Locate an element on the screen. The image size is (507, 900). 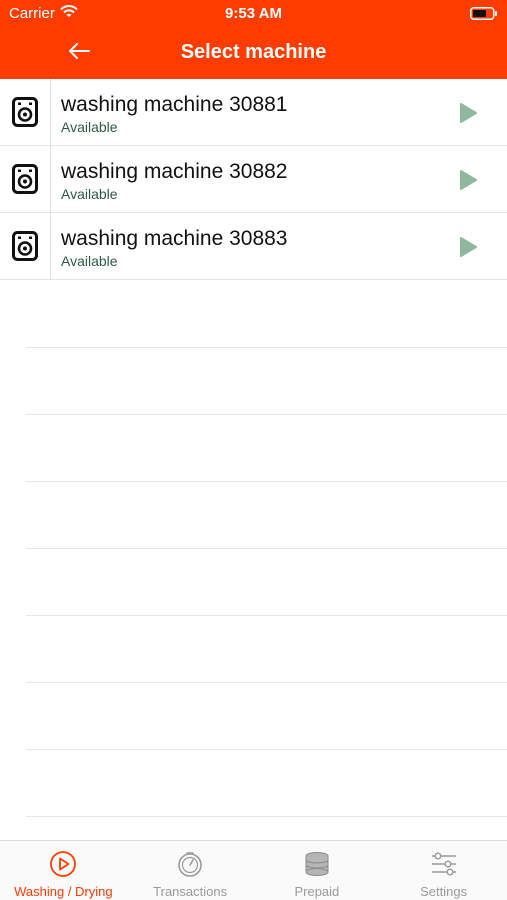
coins-icon is located at coordinates (317, 864).